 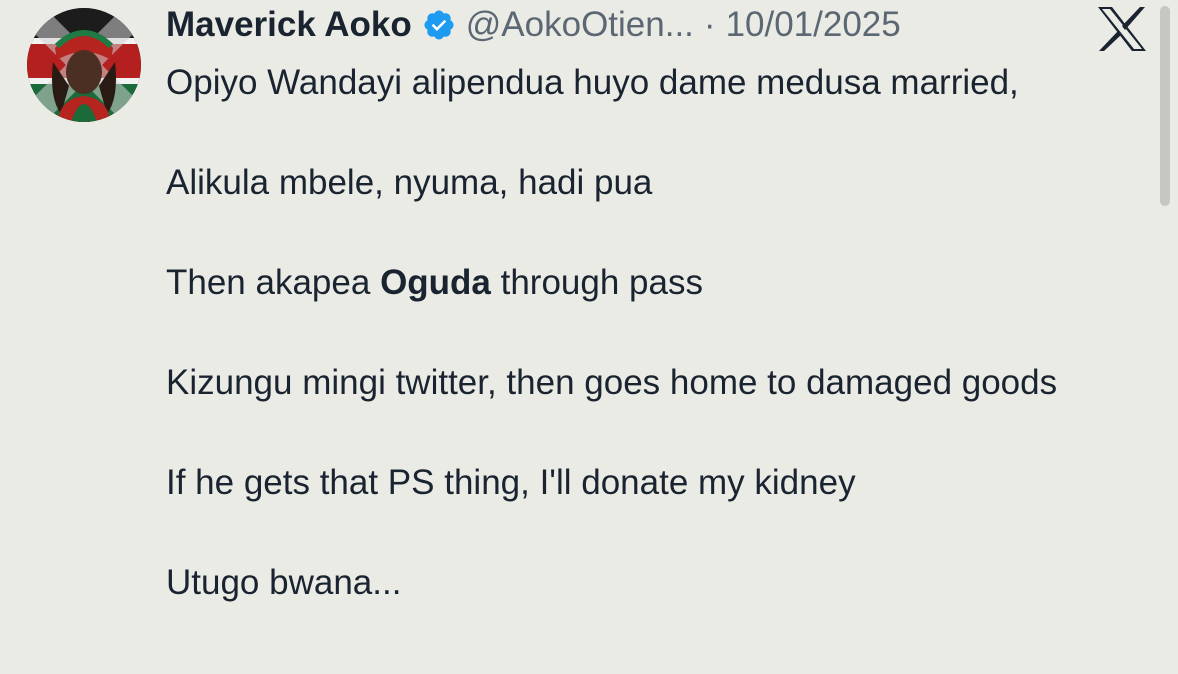 What do you see at coordinates (596, 282) in the screenshot?
I see `tweet-line-3-end: through pass` at bounding box center [596, 282].